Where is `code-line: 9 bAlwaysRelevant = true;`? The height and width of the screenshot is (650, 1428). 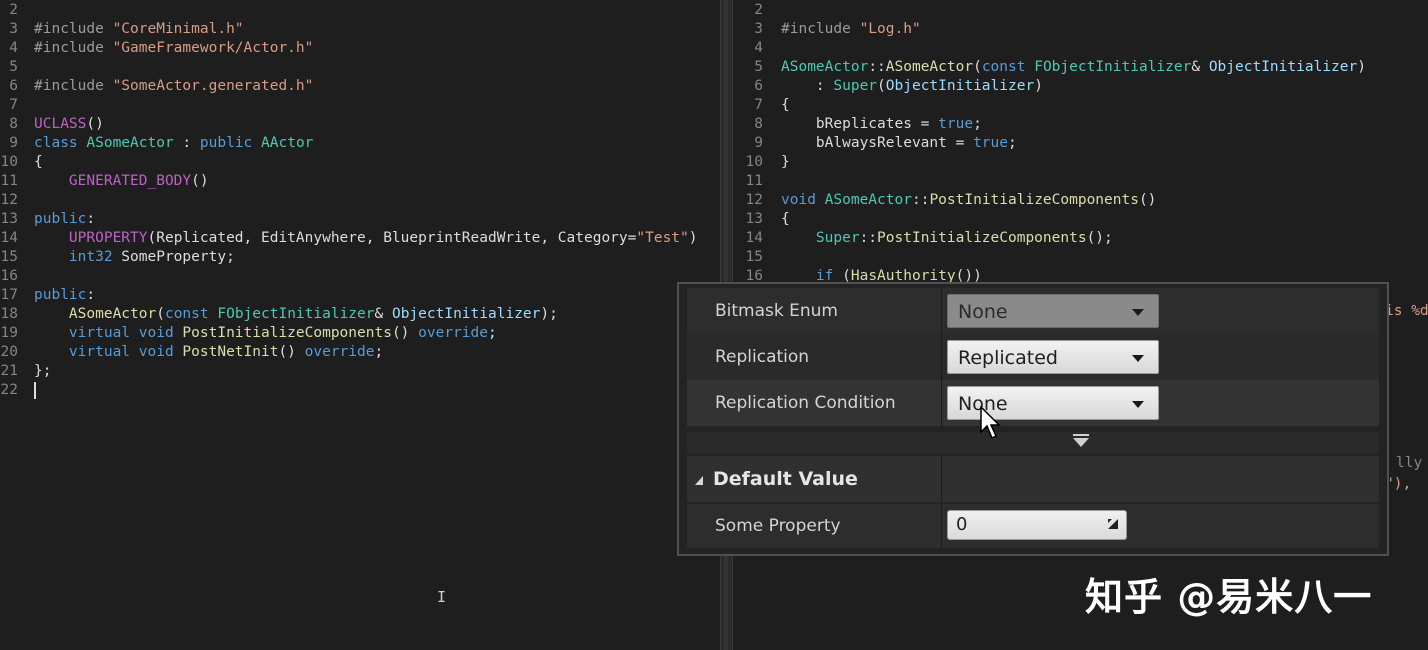 code-line: 9 bAlwaysRelevant = true; is located at coordinates (875, 143).